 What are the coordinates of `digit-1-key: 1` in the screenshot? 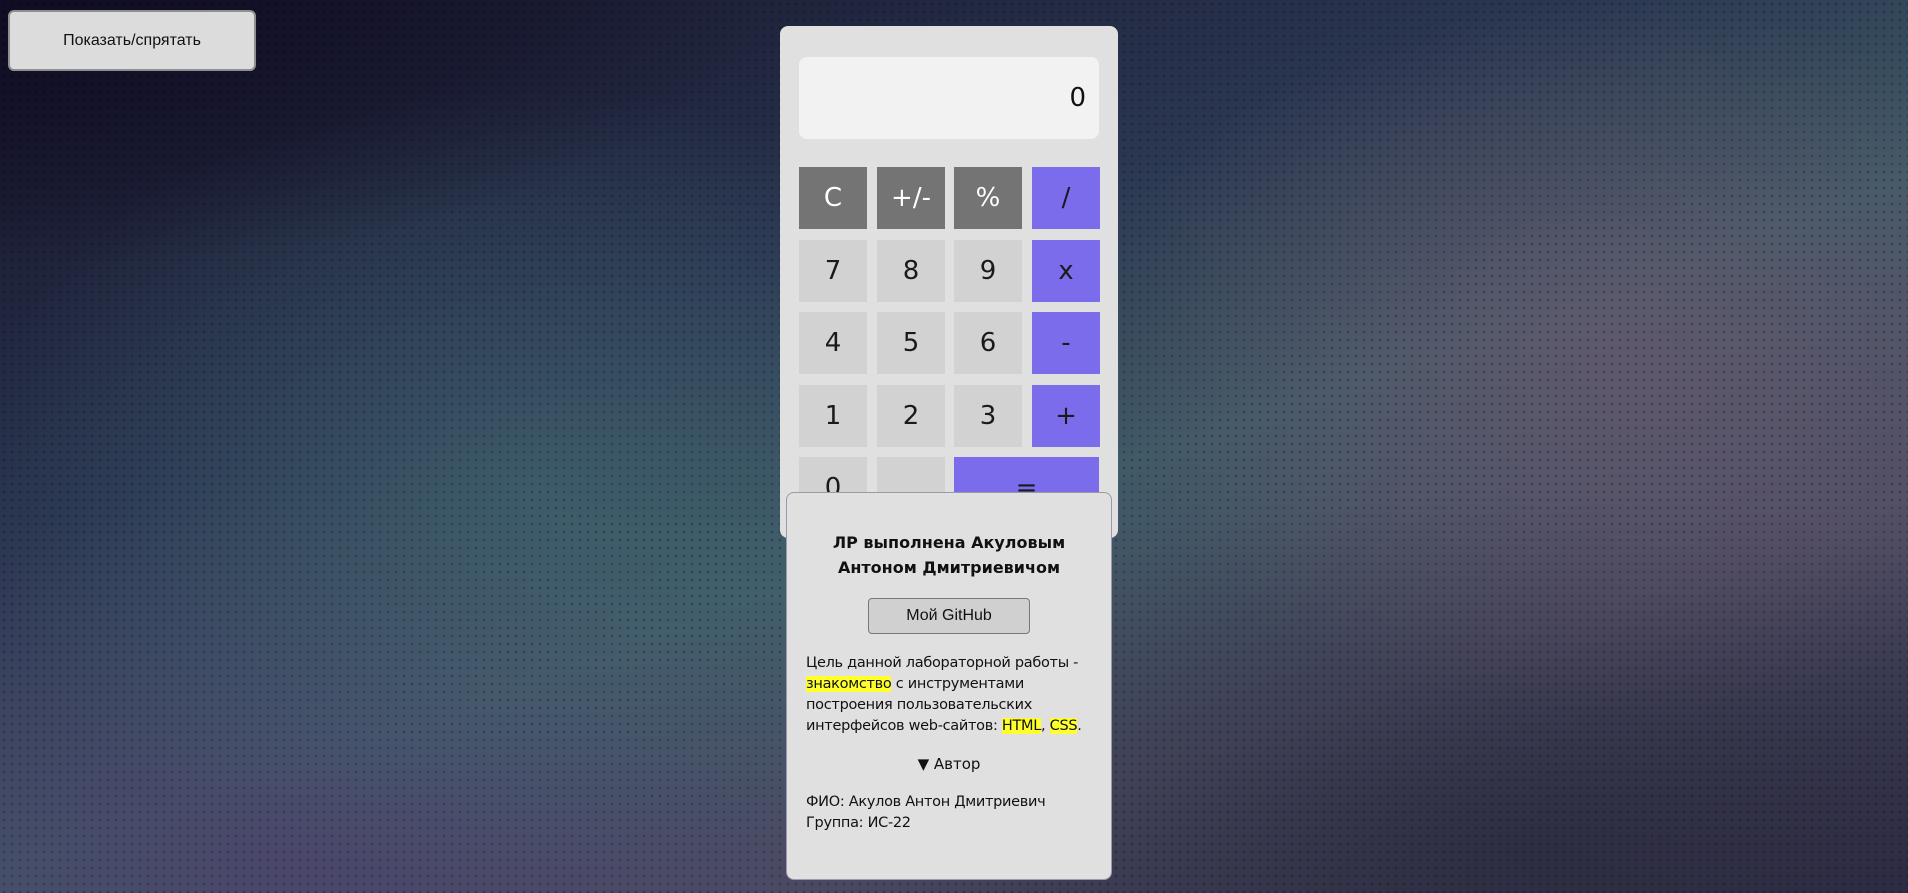 It's located at (833, 416).